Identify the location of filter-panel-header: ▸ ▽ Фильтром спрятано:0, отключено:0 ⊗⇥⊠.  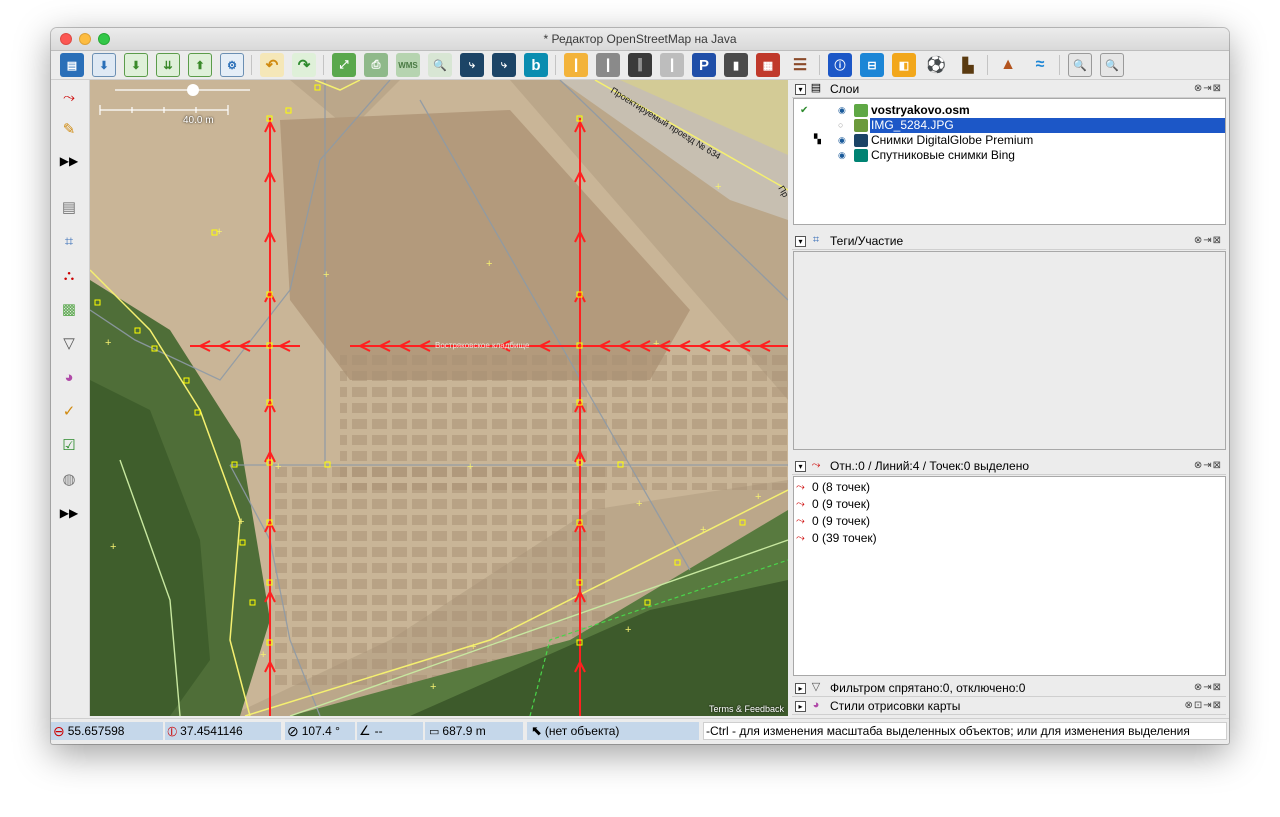
(1009, 688).